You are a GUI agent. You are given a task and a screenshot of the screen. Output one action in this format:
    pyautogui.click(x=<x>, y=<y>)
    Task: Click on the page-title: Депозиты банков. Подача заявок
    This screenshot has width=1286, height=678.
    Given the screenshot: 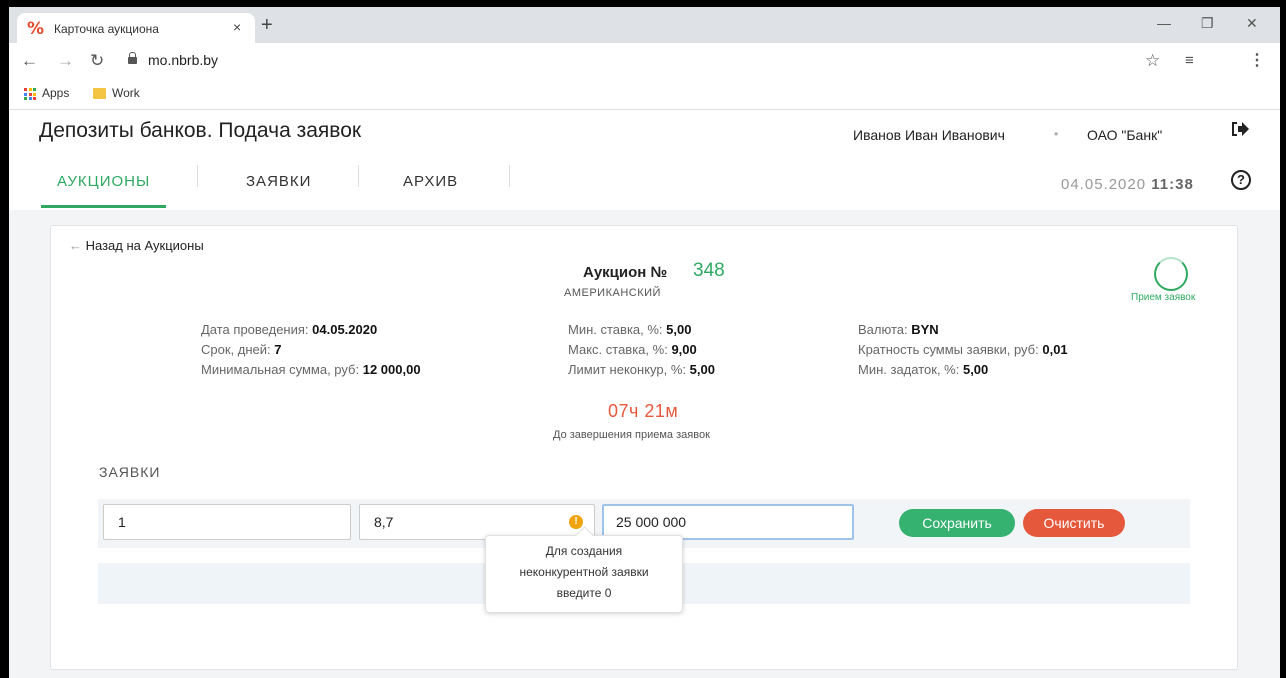 What is the action you would take?
    pyautogui.click(x=200, y=130)
    